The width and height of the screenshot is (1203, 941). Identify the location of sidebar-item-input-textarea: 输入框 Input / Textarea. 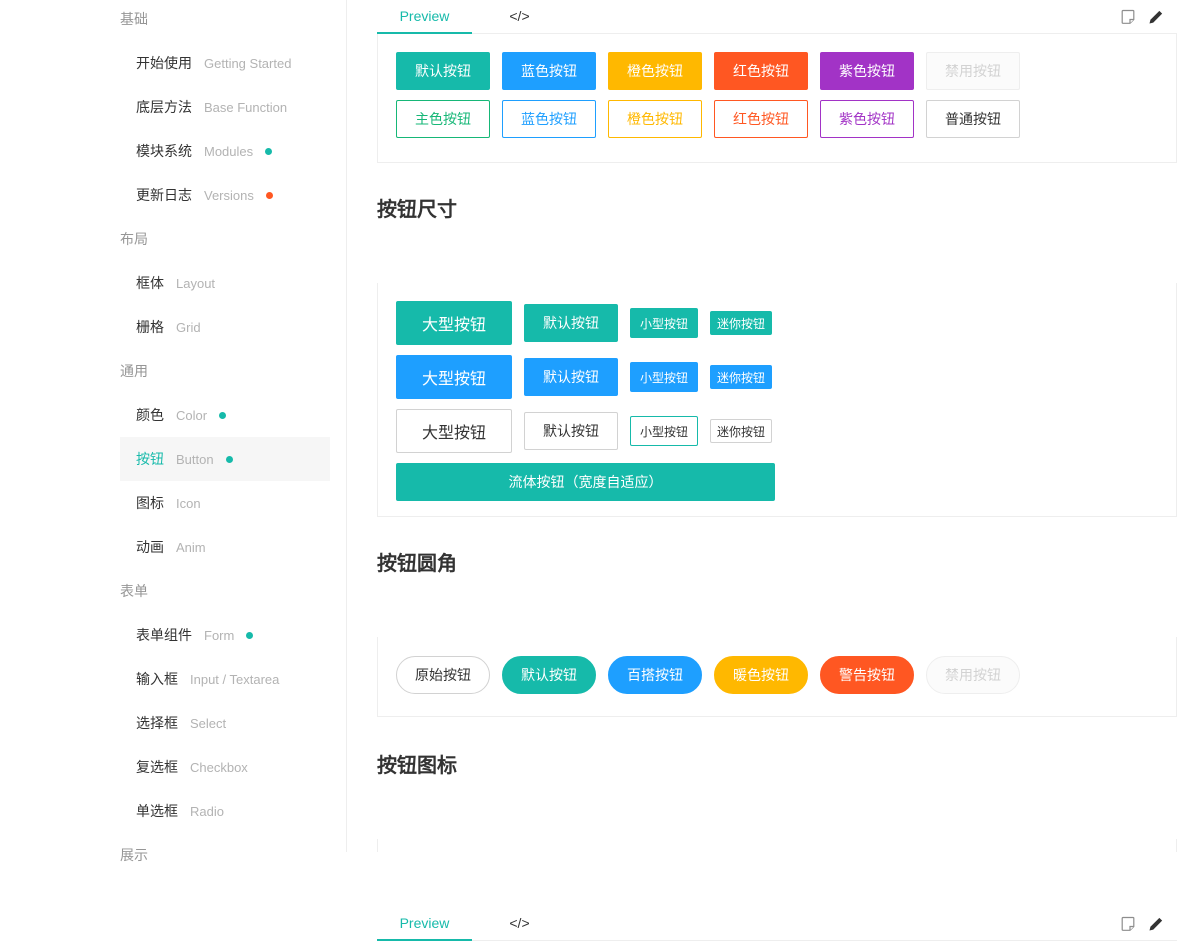
(225, 679).